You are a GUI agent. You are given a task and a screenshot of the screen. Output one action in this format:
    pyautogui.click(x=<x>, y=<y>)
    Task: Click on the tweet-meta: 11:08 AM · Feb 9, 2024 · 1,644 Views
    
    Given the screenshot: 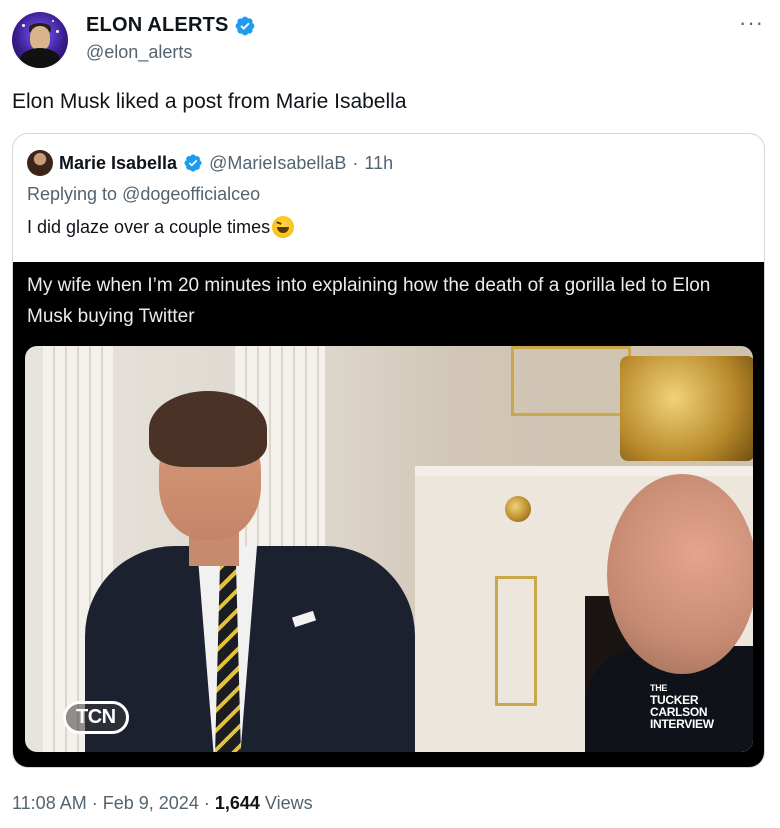 What is the action you would take?
    pyautogui.click(x=162, y=803)
    